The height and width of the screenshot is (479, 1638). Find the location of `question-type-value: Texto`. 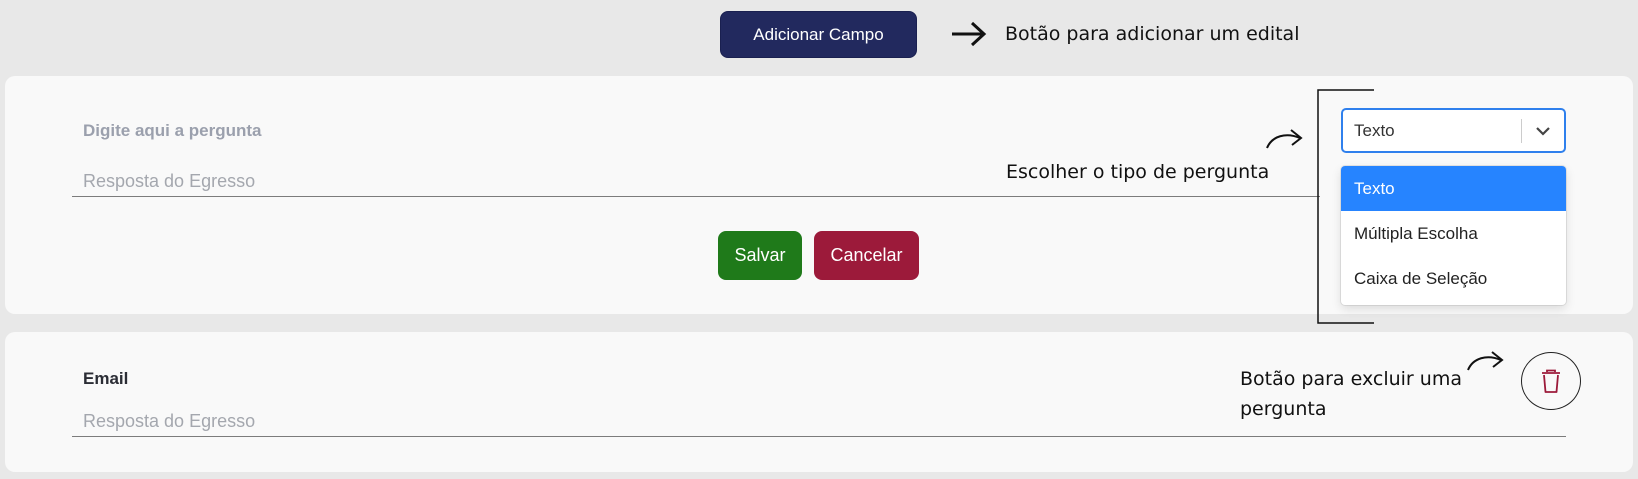

question-type-value: Texto is located at coordinates (1374, 130).